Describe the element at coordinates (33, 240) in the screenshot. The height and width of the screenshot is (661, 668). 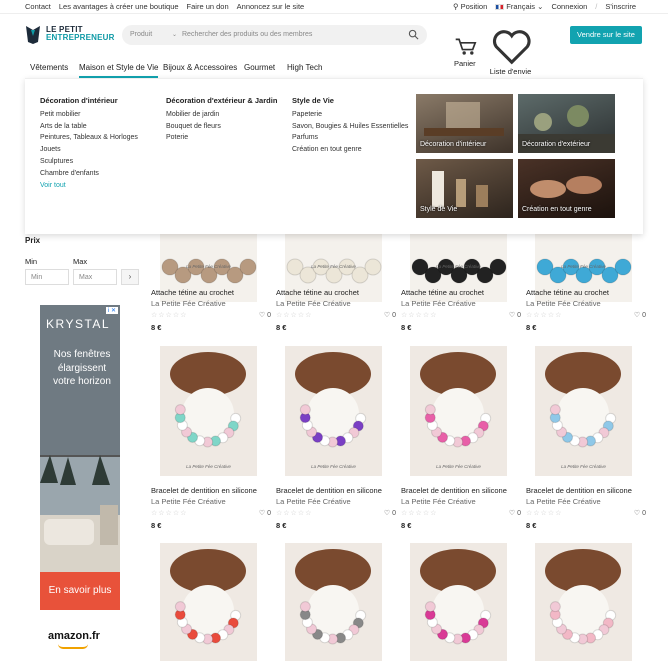
I see `filter-title: Prix` at that location.